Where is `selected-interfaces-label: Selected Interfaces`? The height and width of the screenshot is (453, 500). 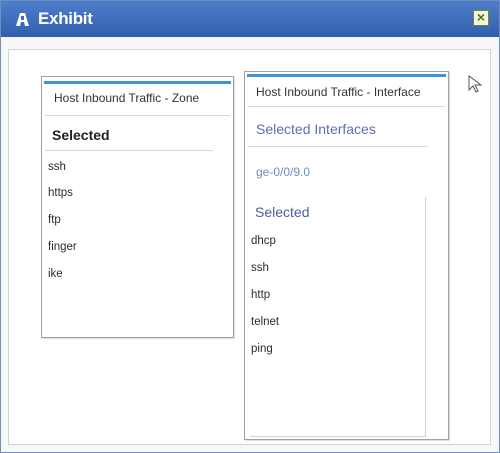
selected-interfaces-label: Selected Interfaces is located at coordinates (316, 129).